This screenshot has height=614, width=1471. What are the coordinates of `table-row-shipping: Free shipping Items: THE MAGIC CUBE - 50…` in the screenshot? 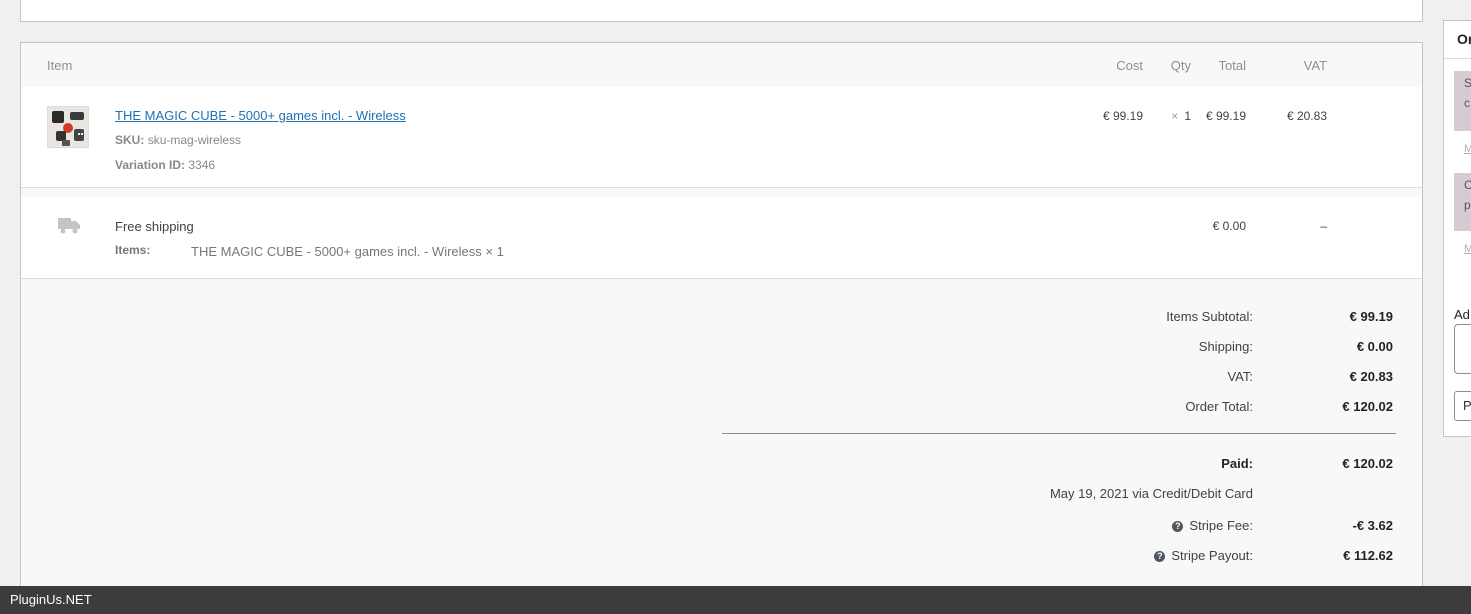 It's located at (721, 238).